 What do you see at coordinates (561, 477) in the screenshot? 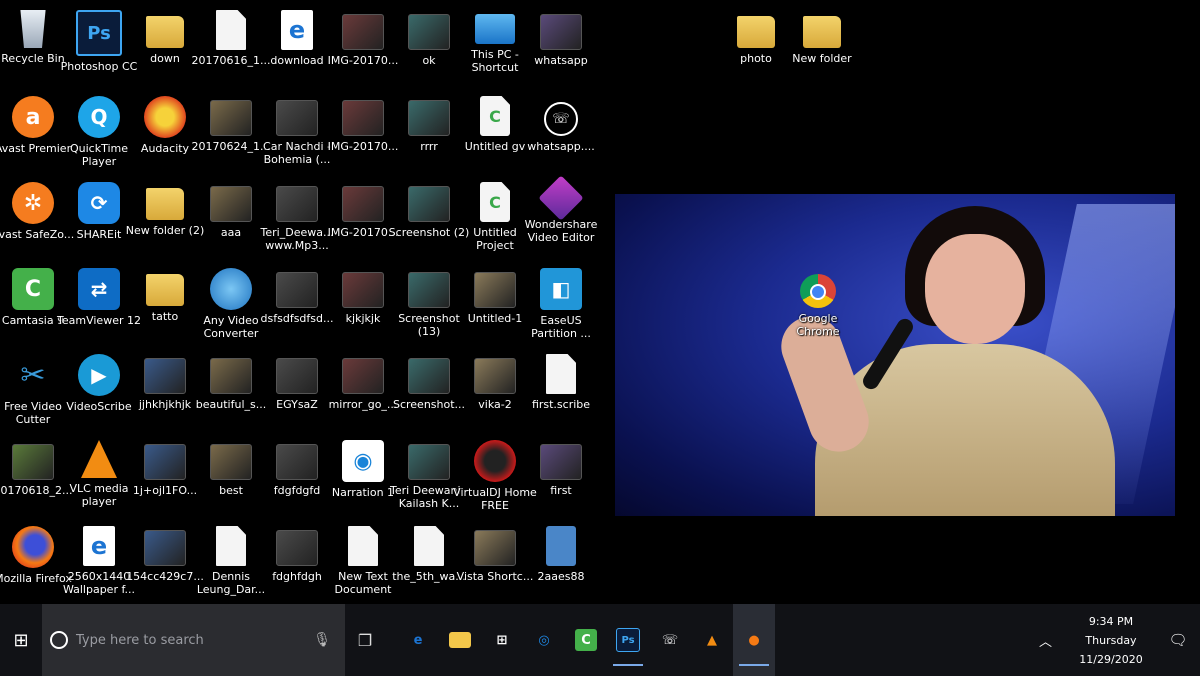
I see `desktop-icon: first` at bounding box center [561, 477].